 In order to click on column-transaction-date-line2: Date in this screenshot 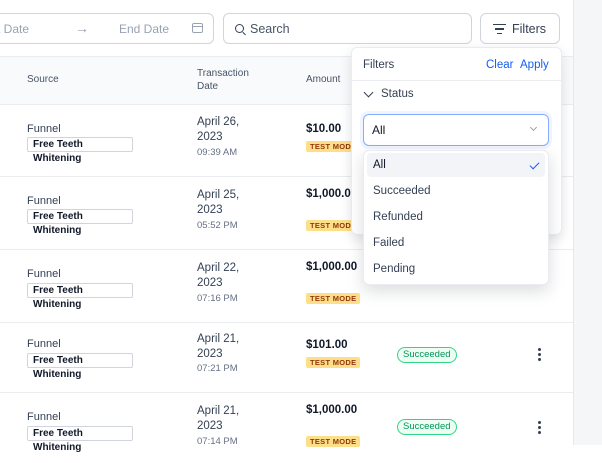, I will do `click(208, 86)`.